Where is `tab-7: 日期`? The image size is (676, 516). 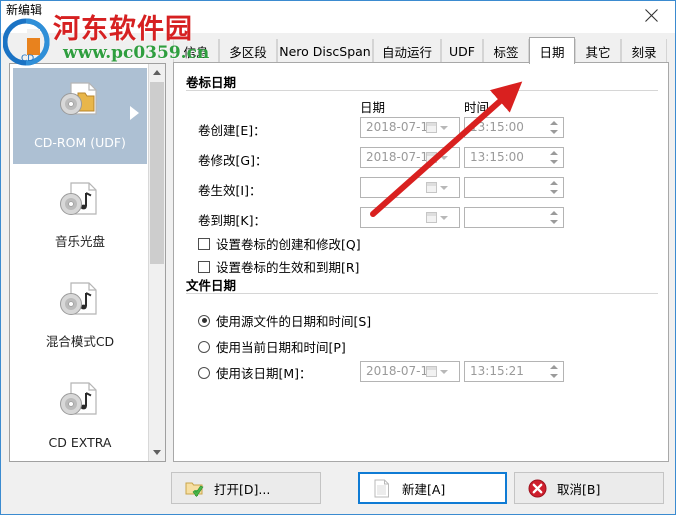 tab-7: 日期 is located at coordinates (552, 50).